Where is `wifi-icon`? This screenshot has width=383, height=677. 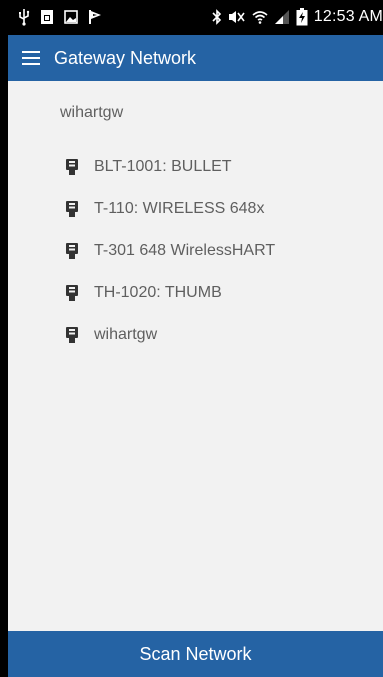
wifi-icon is located at coordinates (260, 17).